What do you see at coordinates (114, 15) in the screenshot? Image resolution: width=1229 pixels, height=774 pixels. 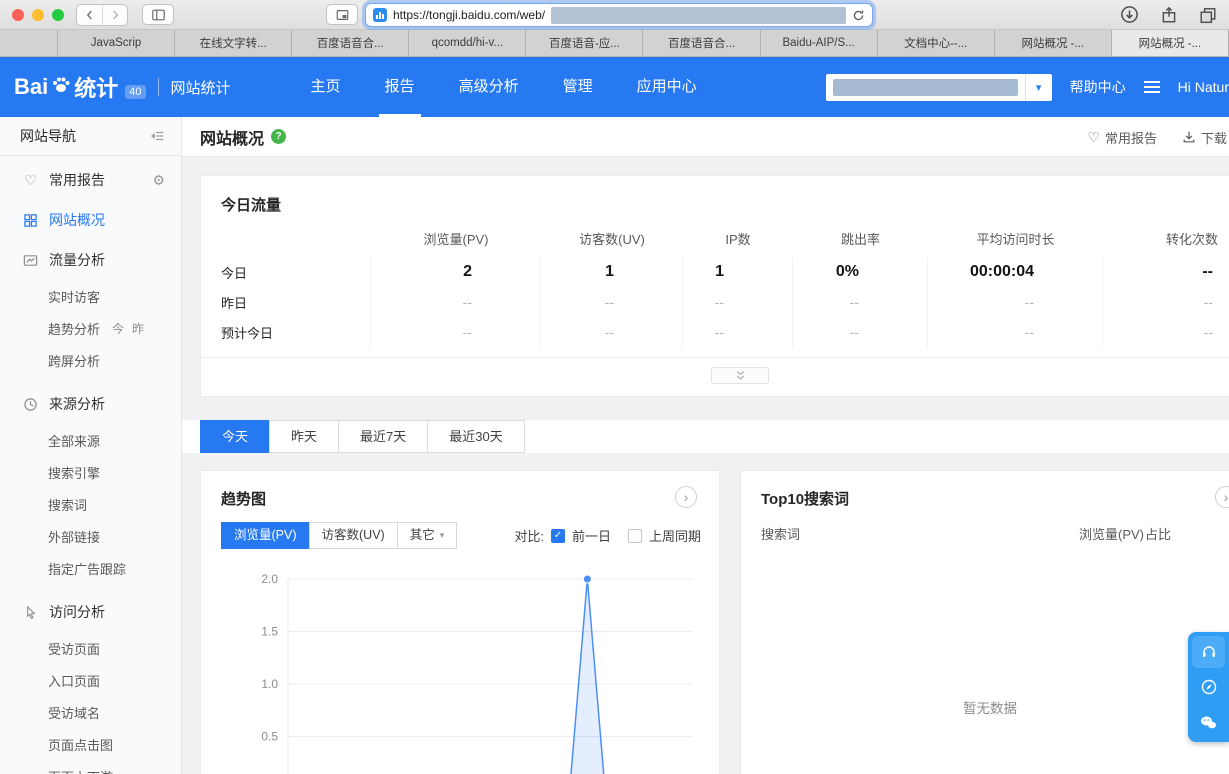 I see `forward-button` at bounding box center [114, 15].